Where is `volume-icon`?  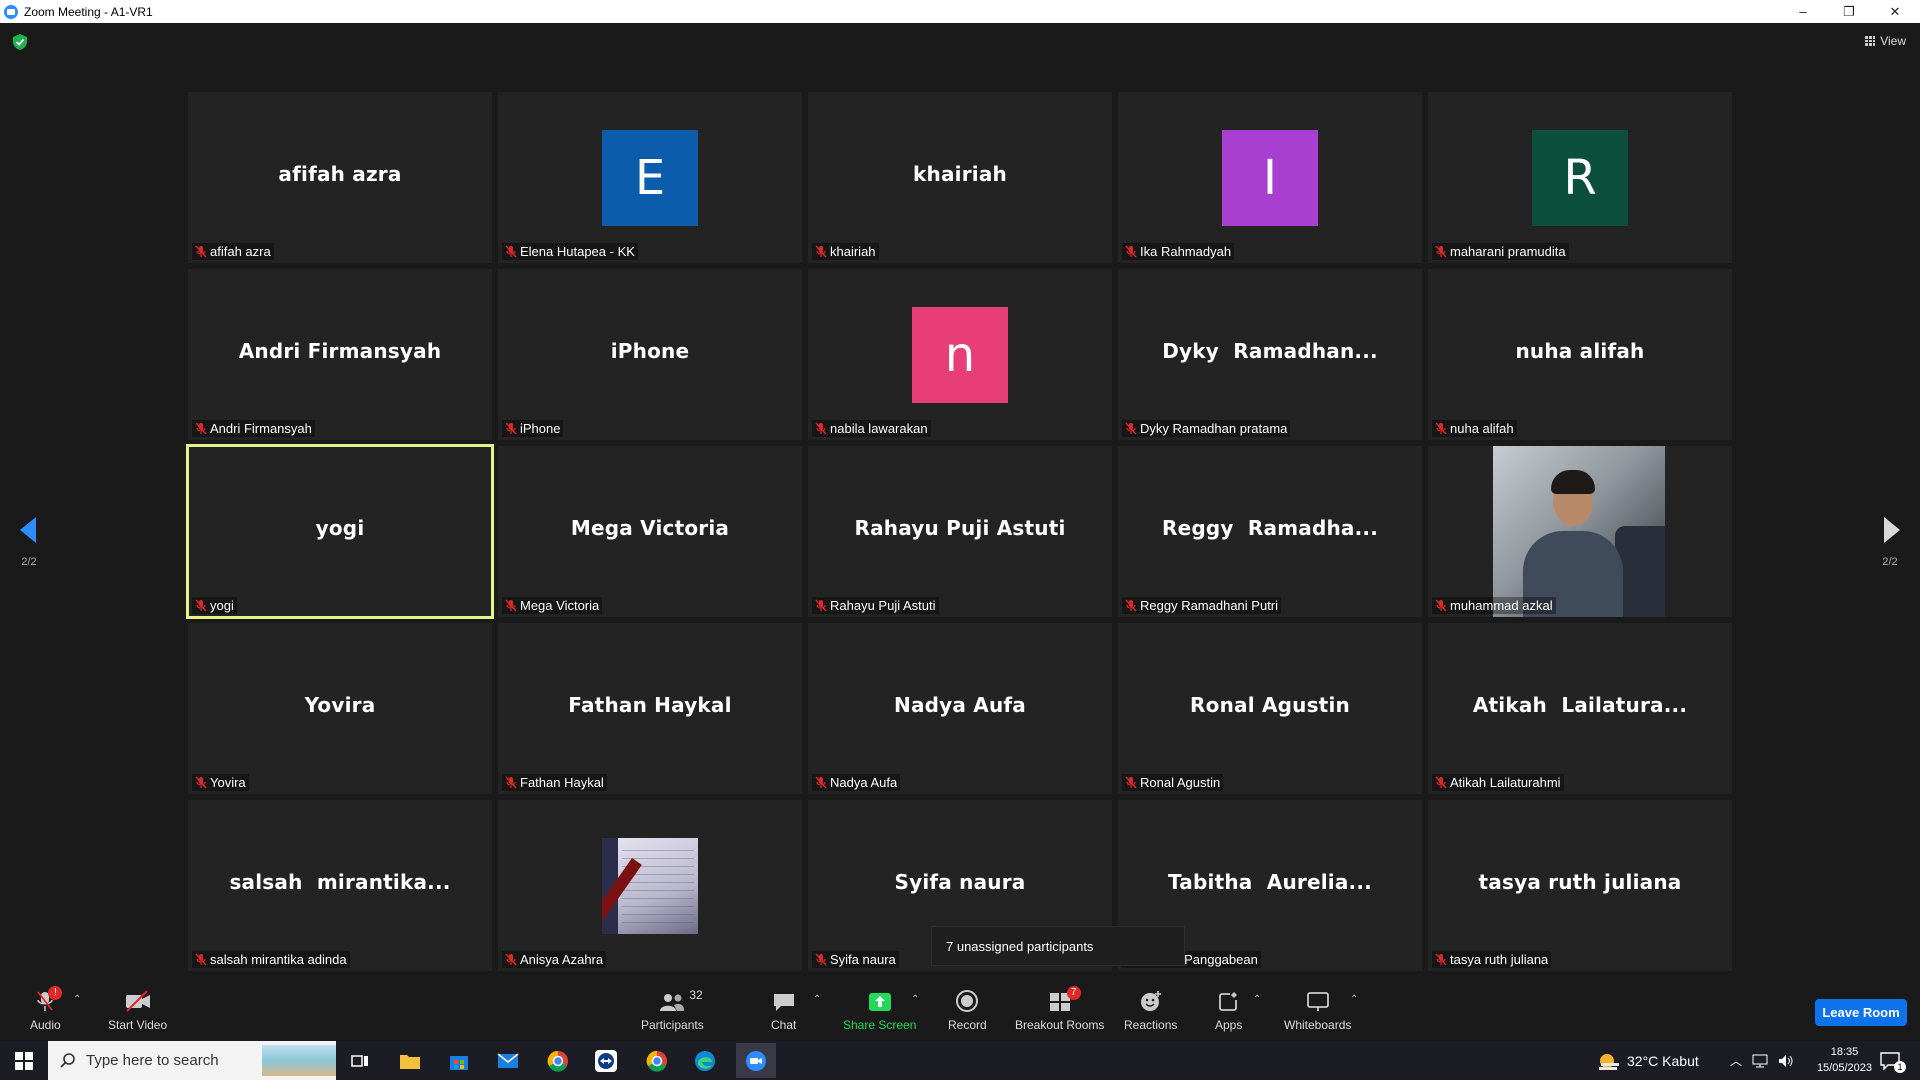 volume-icon is located at coordinates (1786, 1061).